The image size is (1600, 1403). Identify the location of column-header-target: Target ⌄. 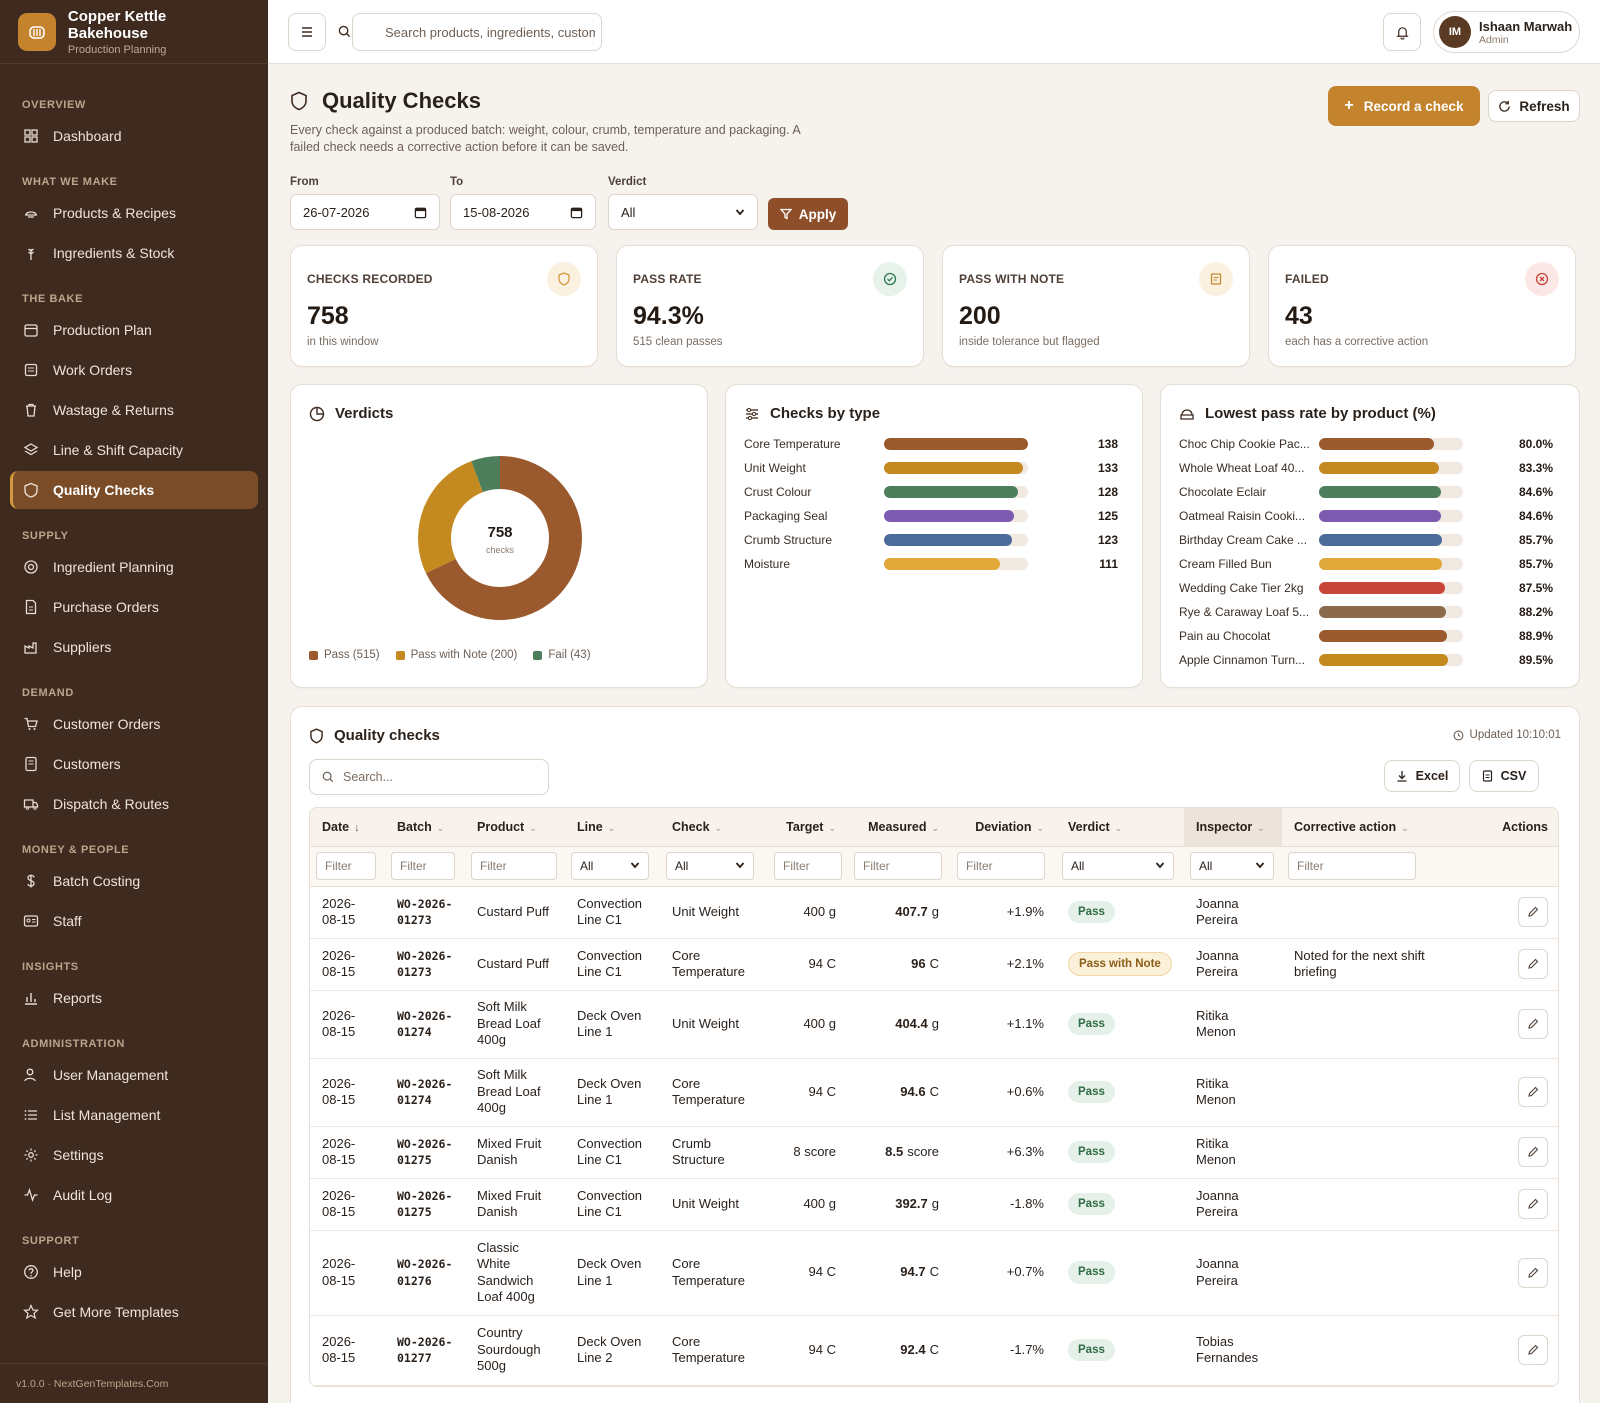
(808, 827).